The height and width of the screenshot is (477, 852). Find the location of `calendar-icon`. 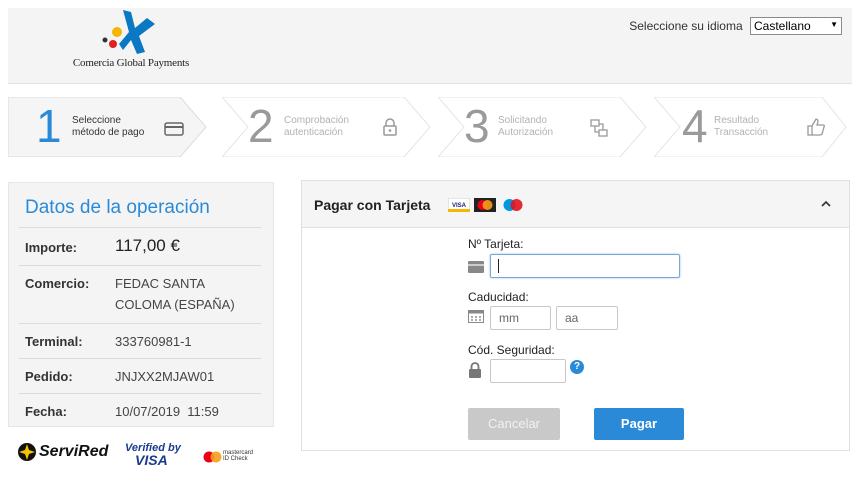

calendar-icon is located at coordinates (476, 318).